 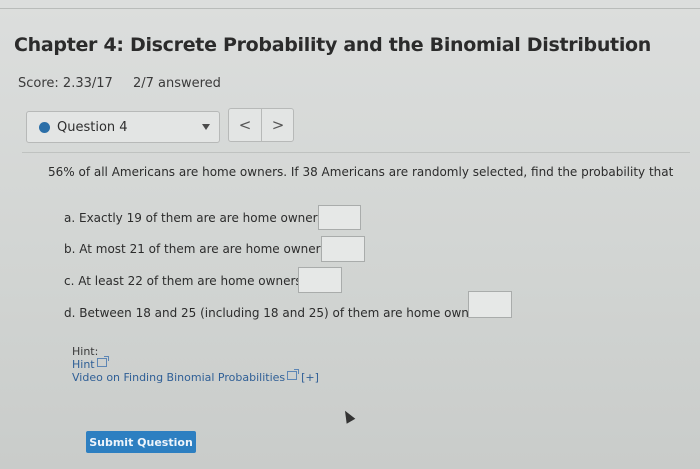 I want to click on caret-down-icon, so click(x=206, y=127).